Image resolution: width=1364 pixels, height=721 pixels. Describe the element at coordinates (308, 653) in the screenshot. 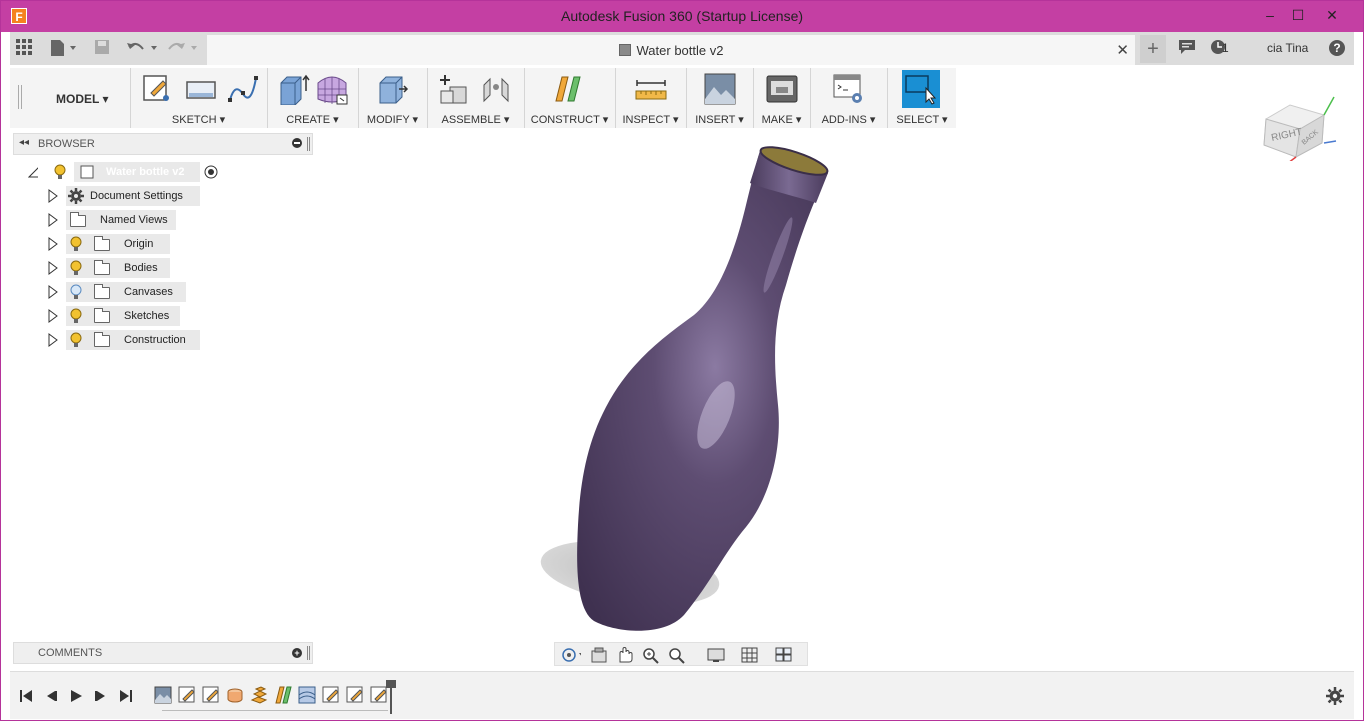

I see `comments-pin-icon` at that location.